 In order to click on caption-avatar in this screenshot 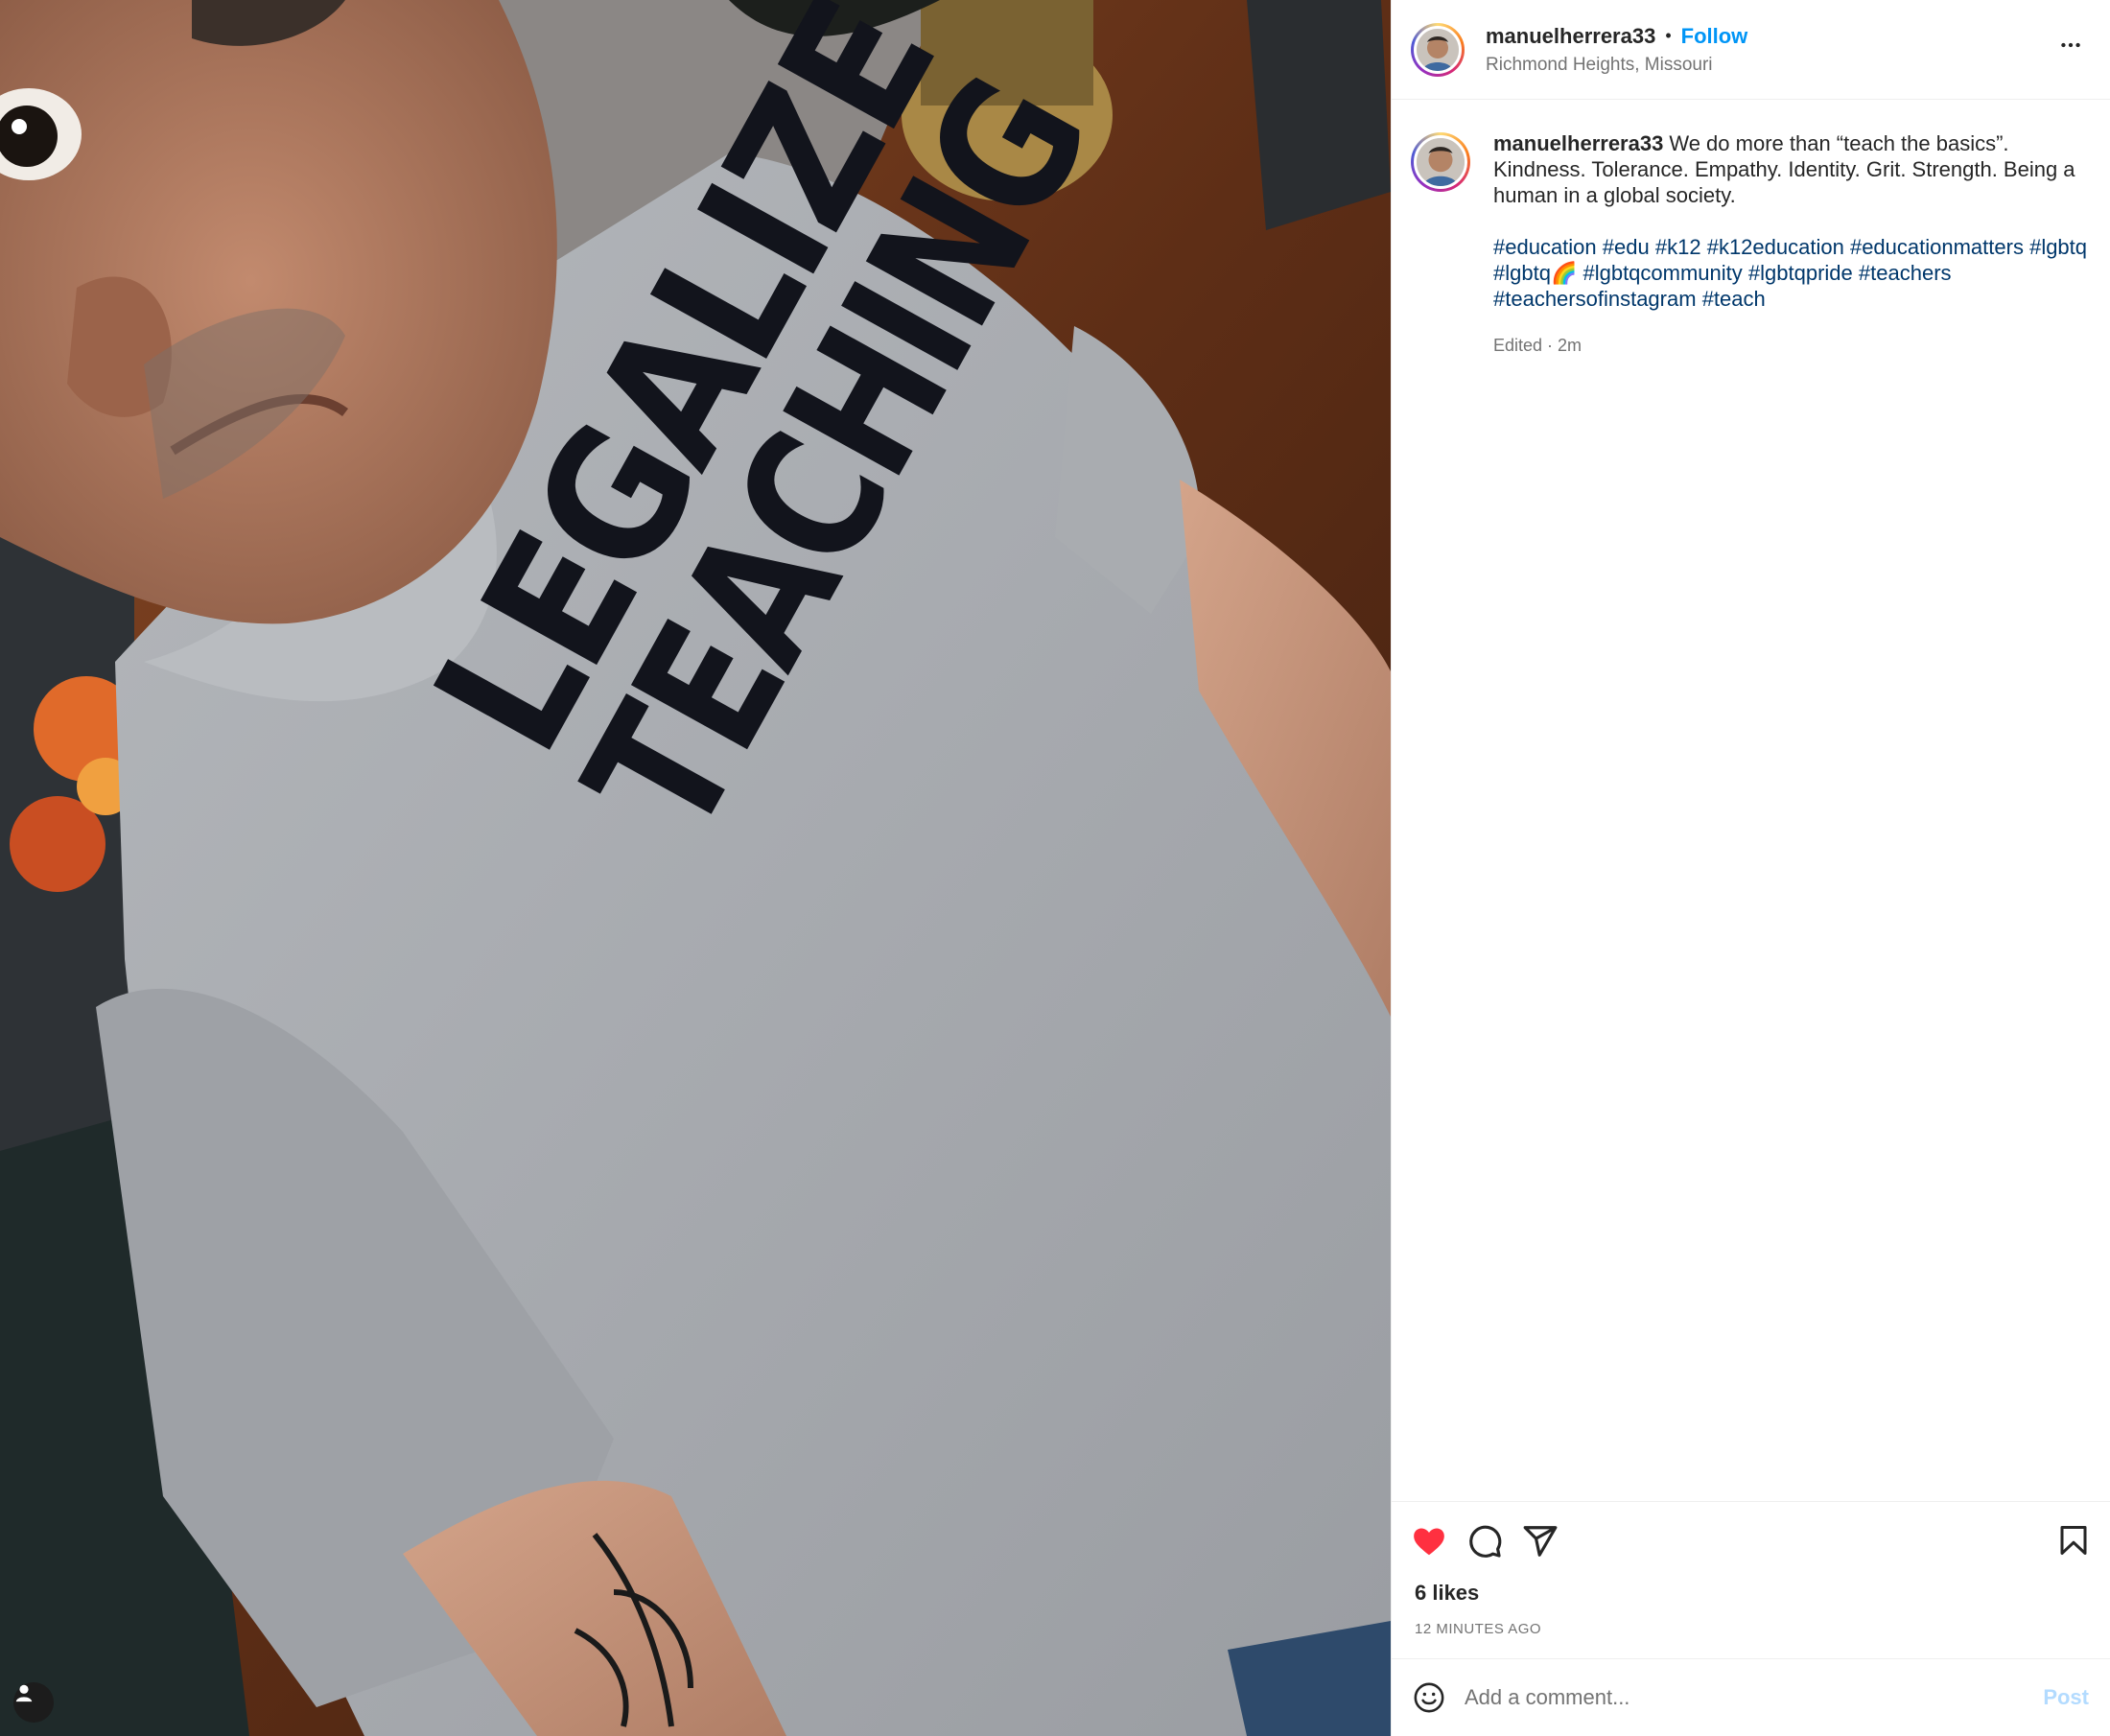, I will do `click(1441, 162)`.